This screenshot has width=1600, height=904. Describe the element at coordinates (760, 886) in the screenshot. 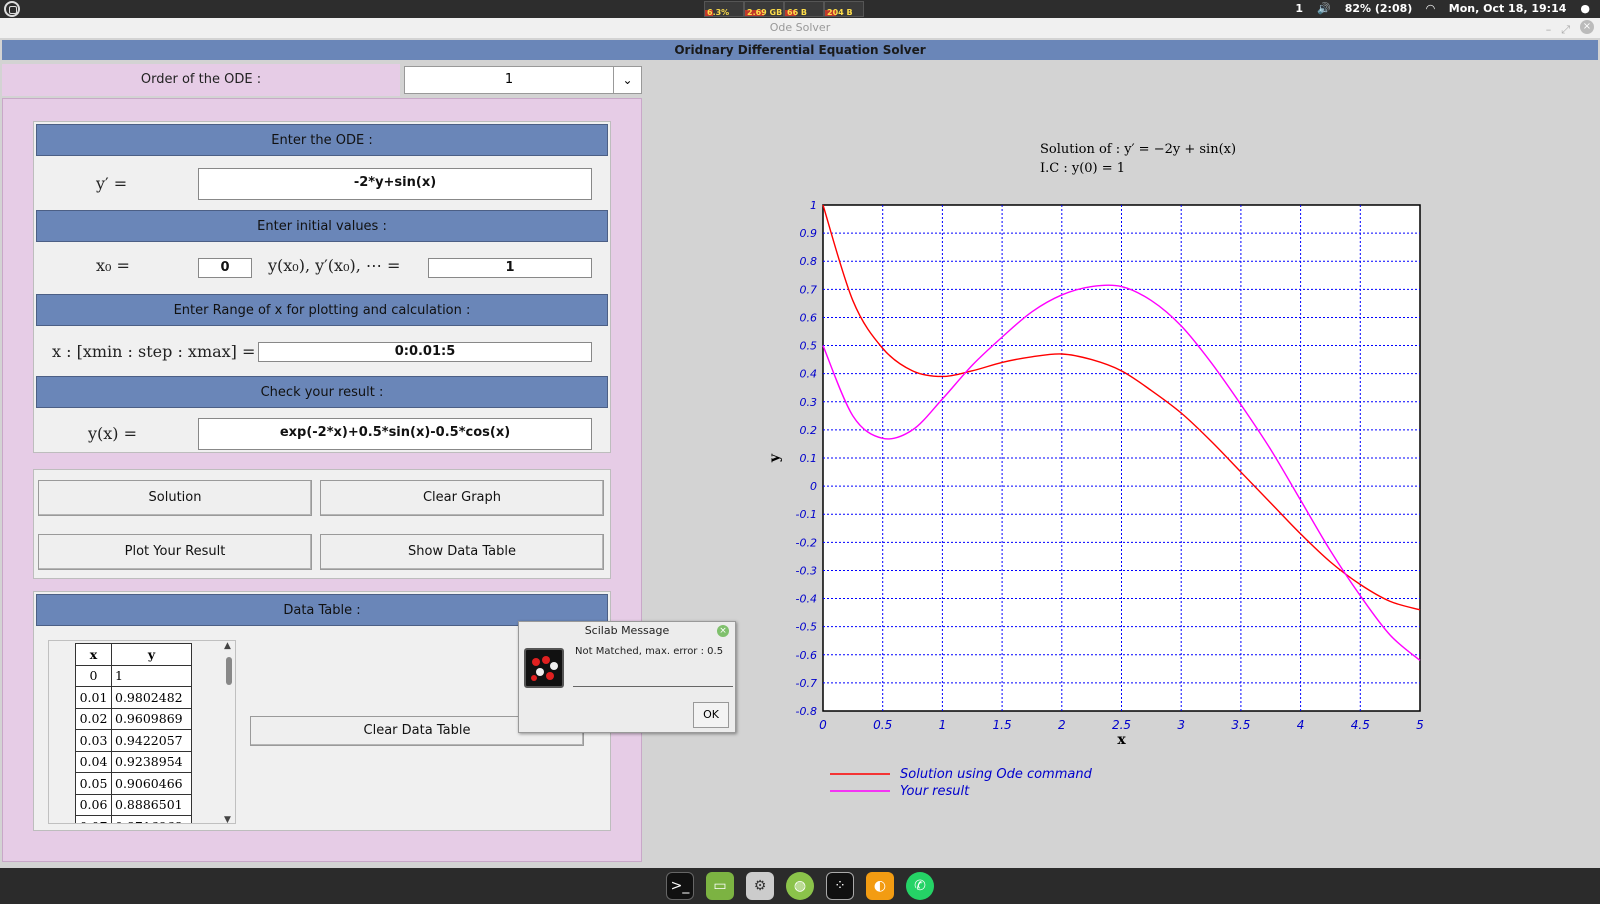

I see `settings-icon: ⚙` at that location.